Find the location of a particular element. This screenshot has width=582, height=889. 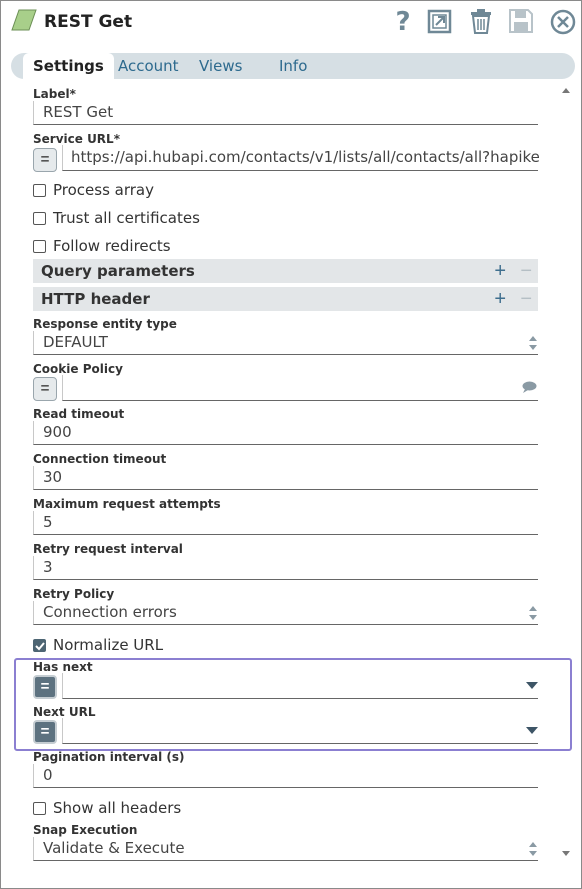

retry-interval-input: 3 is located at coordinates (285, 568).